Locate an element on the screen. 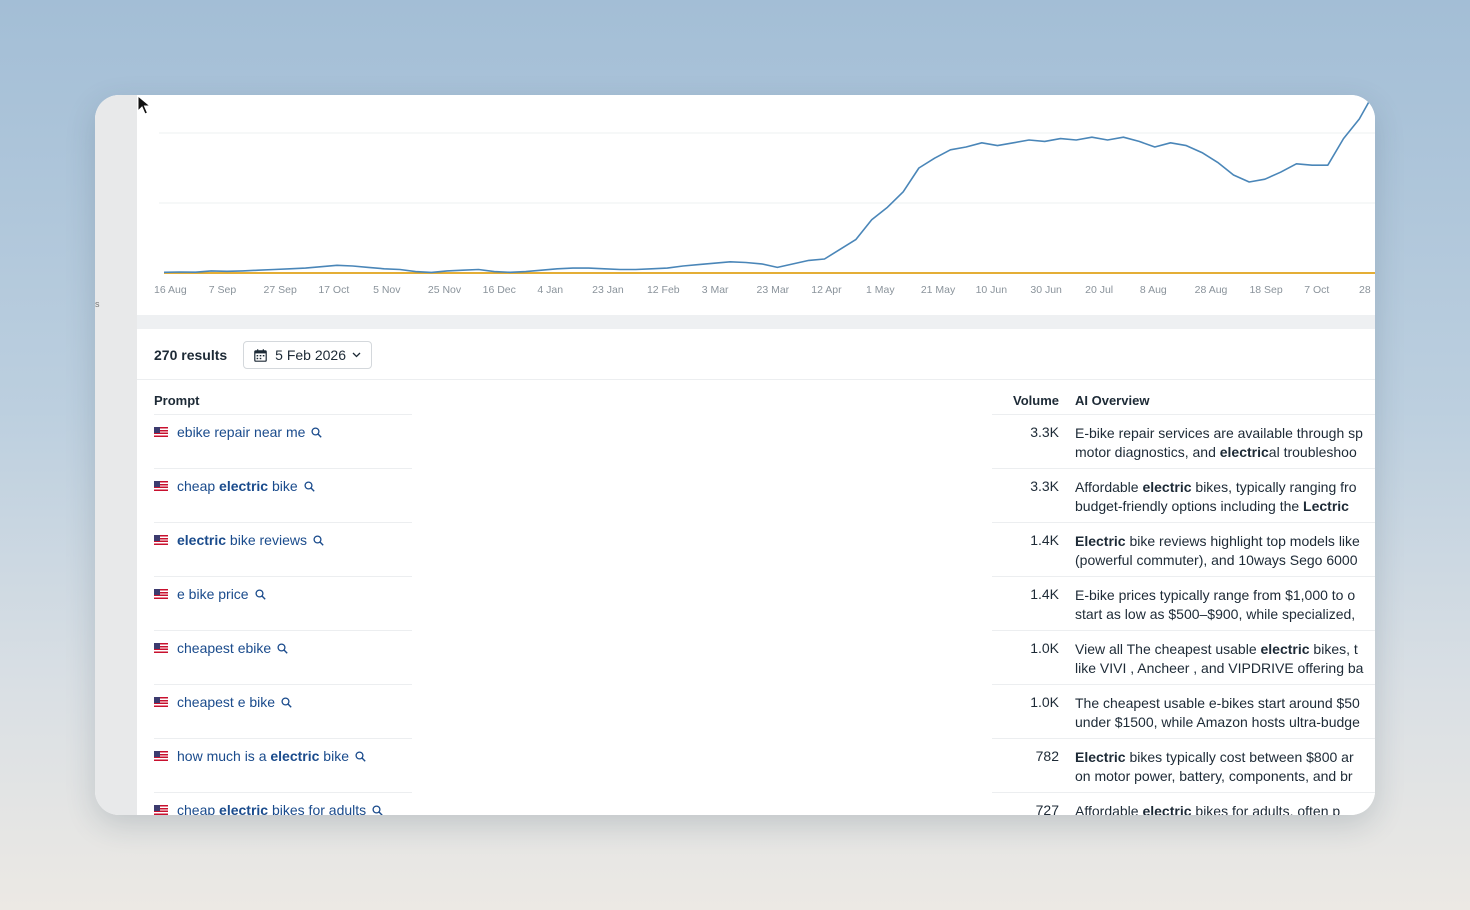 The width and height of the screenshot is (1470, 910). date-picker-button: 5 Feb 2026 is located at coordinates (308, 355).